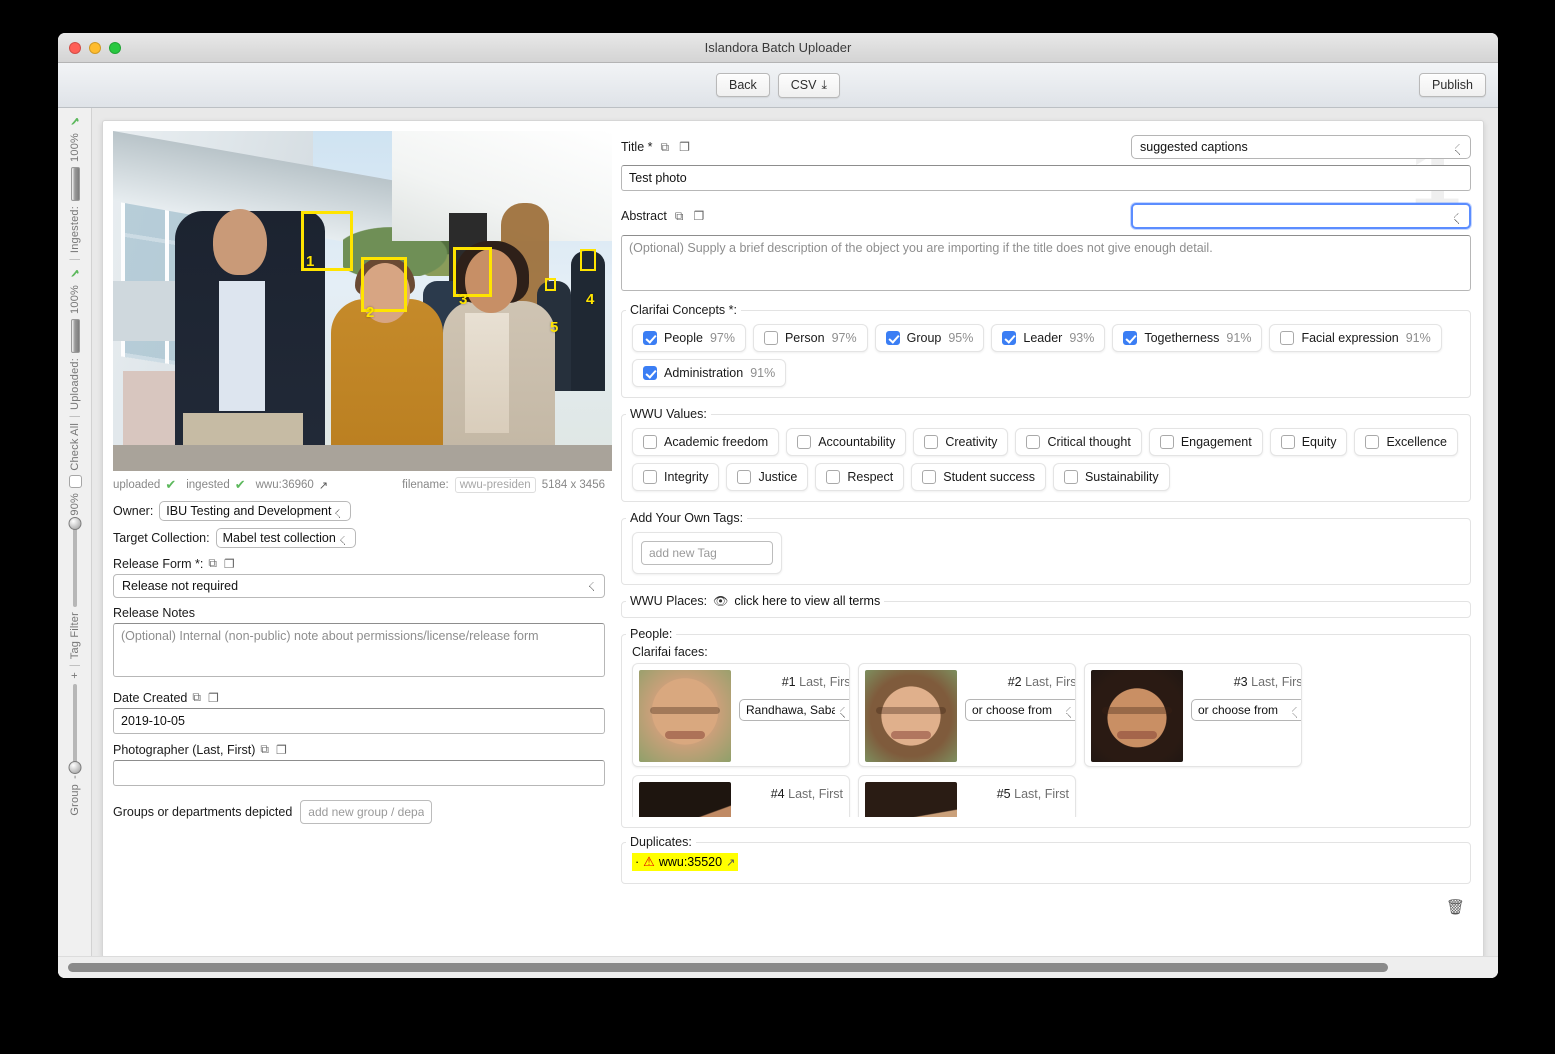 This screenshot has width=1555, height=1054. Describe the element at coordinates (75, 561) in the screenshot. I see `tag-filter-slider` at that location.